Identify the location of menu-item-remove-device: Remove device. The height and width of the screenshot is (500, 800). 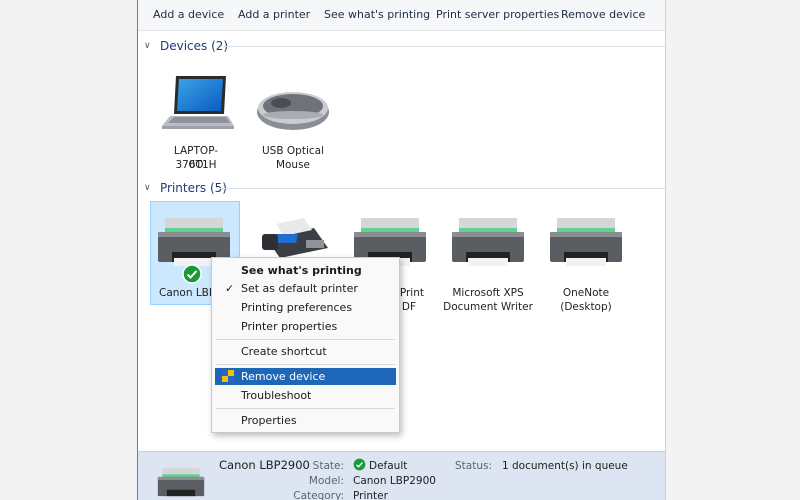
(305, 376).